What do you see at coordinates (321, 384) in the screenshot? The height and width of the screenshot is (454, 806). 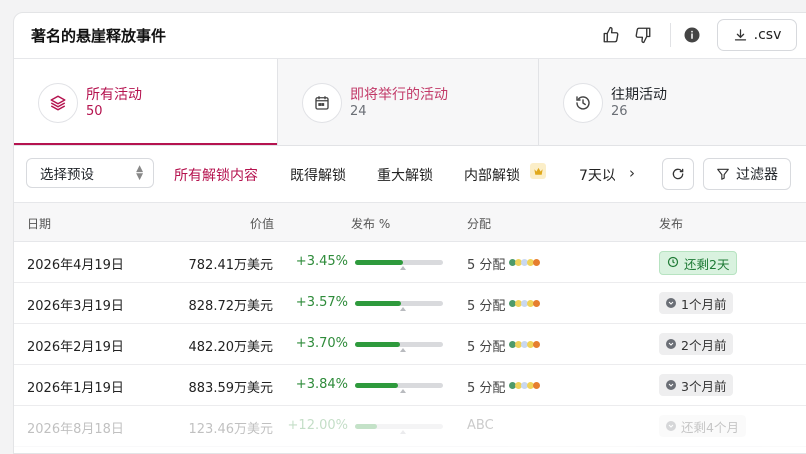 I see `row-release-pct: +3.84%` at bounding box center [321, 384].